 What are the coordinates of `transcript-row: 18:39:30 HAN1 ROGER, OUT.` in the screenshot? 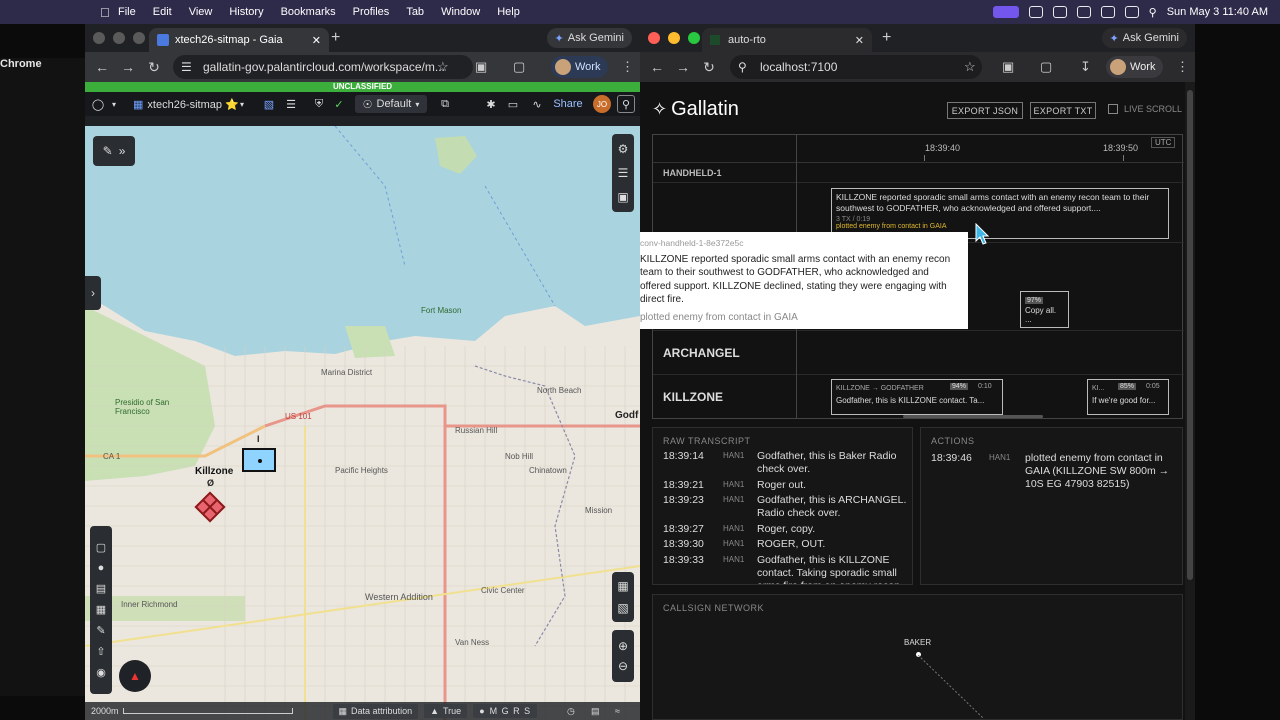 It's located at (788, 546).